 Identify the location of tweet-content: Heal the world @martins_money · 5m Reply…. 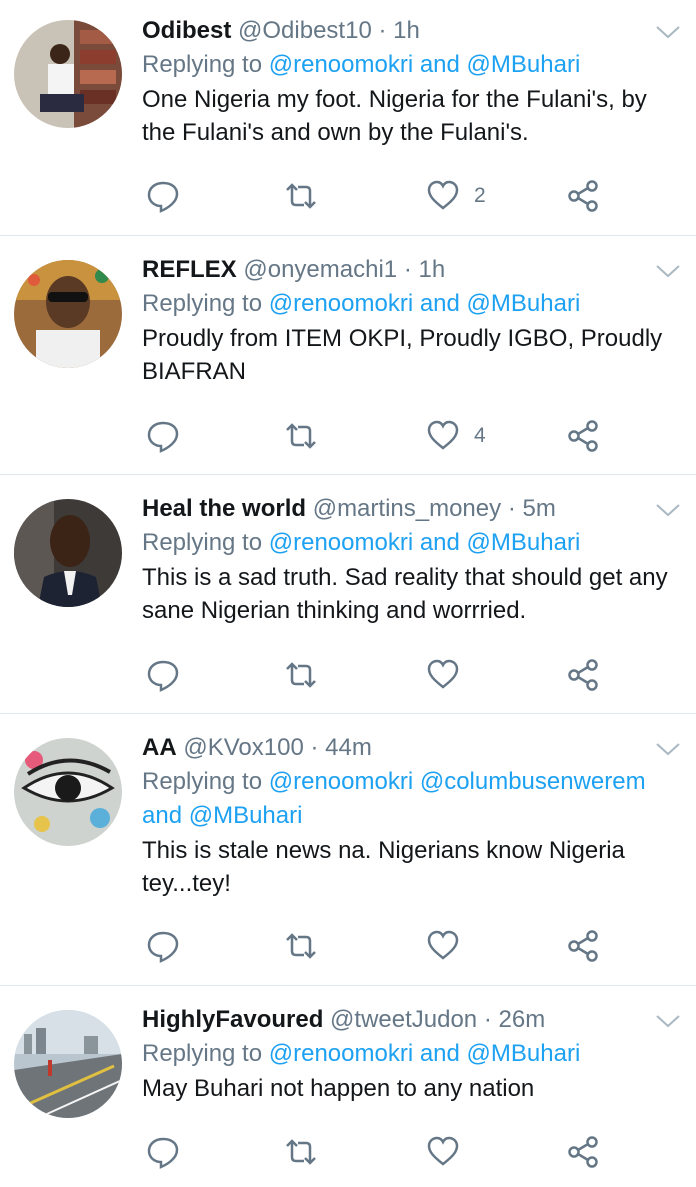
(409, 559).